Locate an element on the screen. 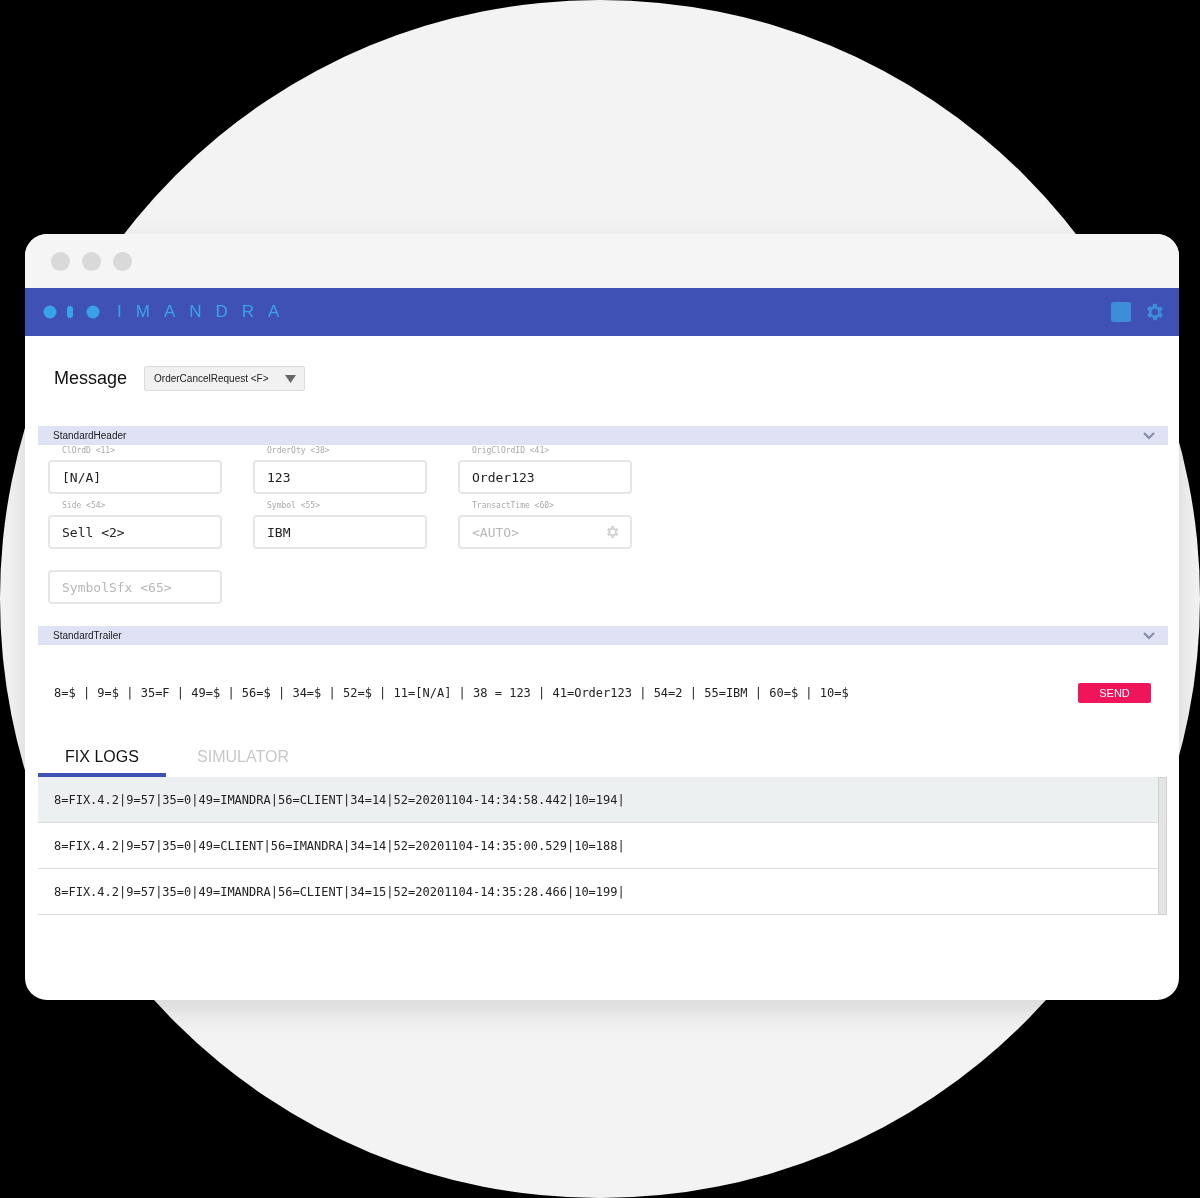  input-field: Sell <2> is located at coordinates (135, 532).